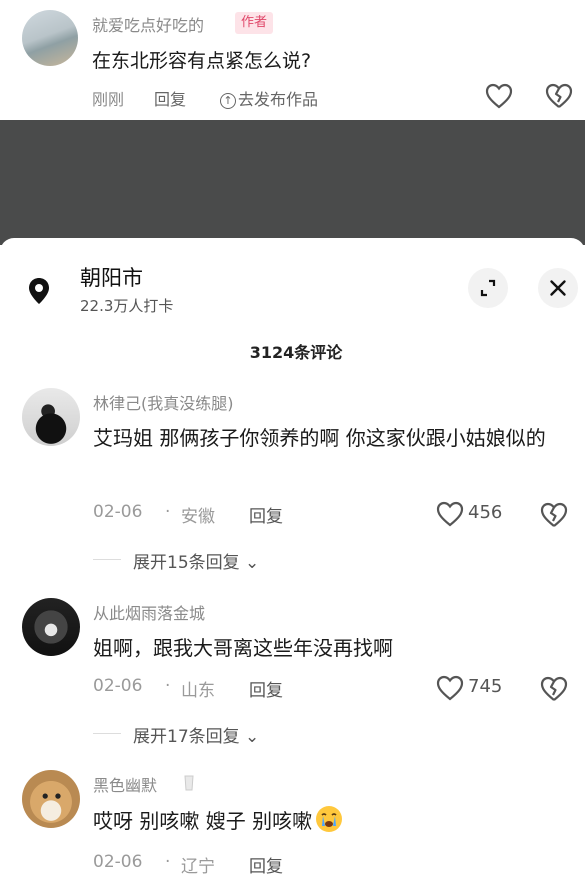 The image size is (585, 893). Describe the element at coordinates (296, 352) in the screenshot. I see `comments-count-title: 3124条评论` at that location.